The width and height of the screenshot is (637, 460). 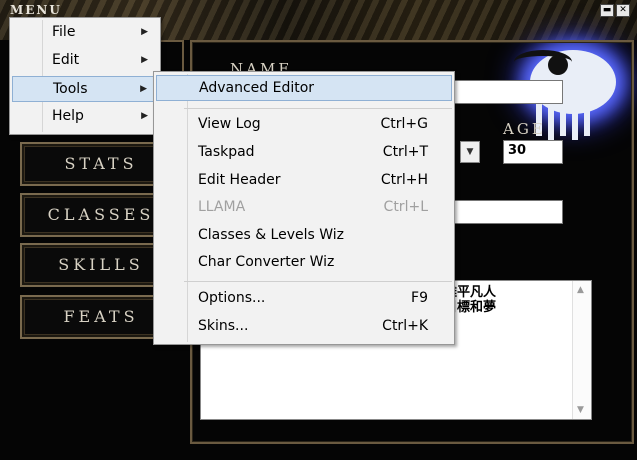 I want to click on menu-item-taskpad: Taskpad Ctrl+T, so click(x=304, y=153).